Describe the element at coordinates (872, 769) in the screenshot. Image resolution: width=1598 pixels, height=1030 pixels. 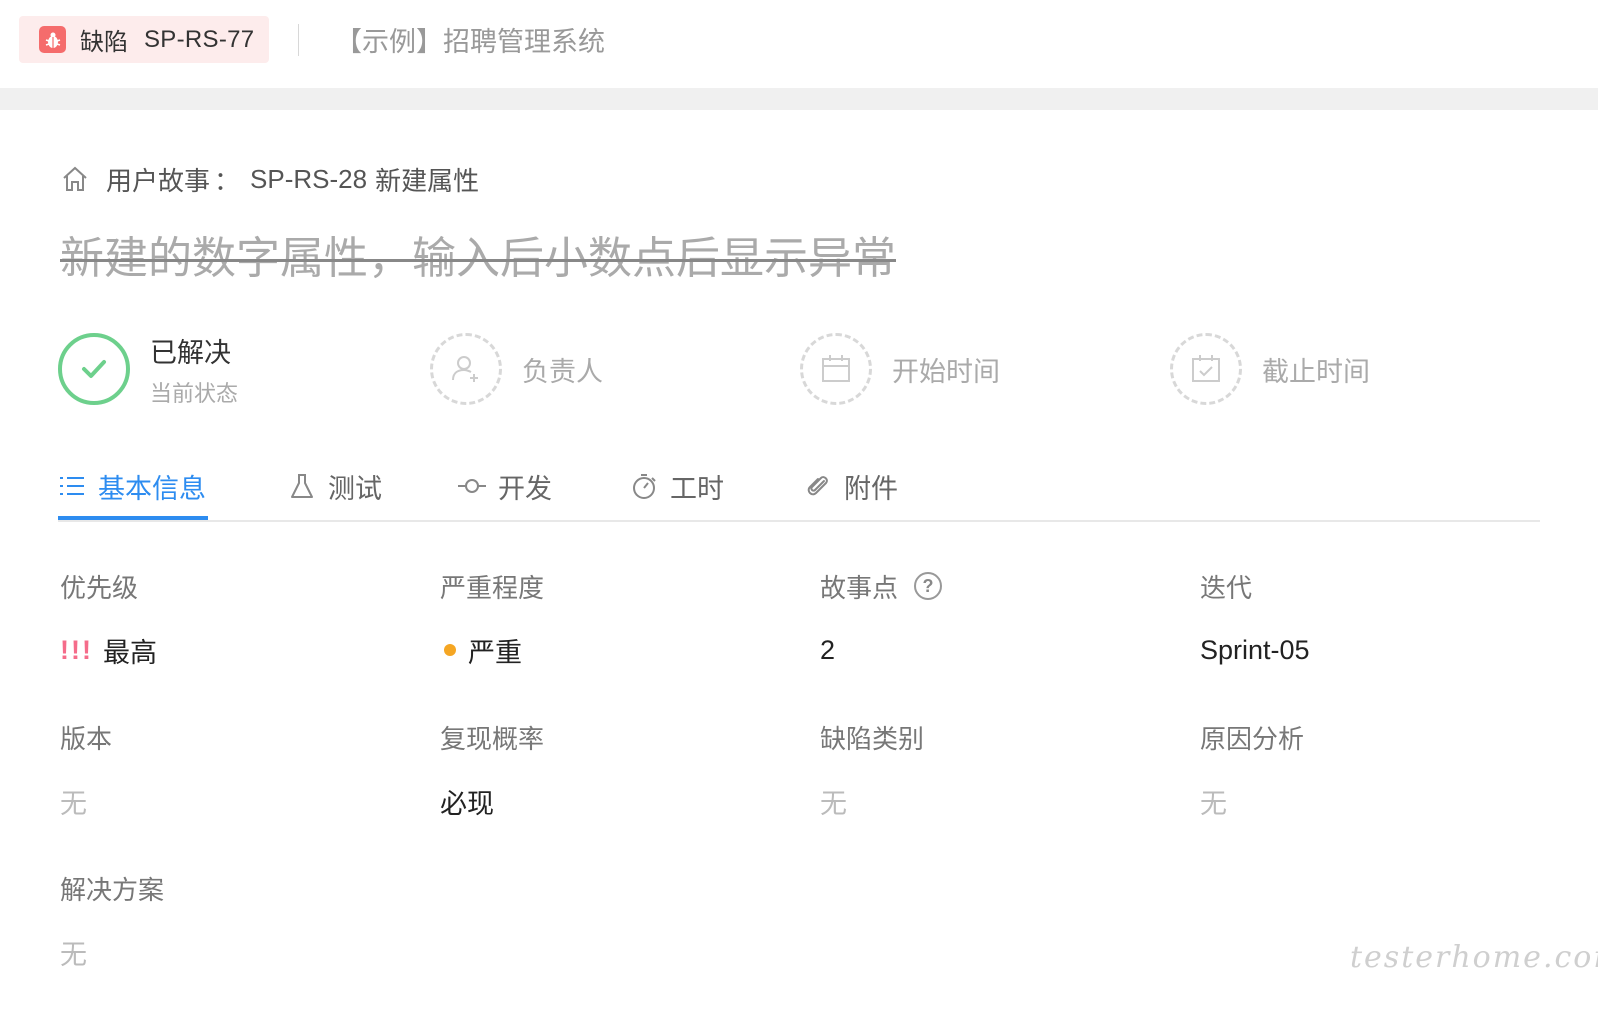
I see `defect-category-field: 缺陷类别 无` at that location.